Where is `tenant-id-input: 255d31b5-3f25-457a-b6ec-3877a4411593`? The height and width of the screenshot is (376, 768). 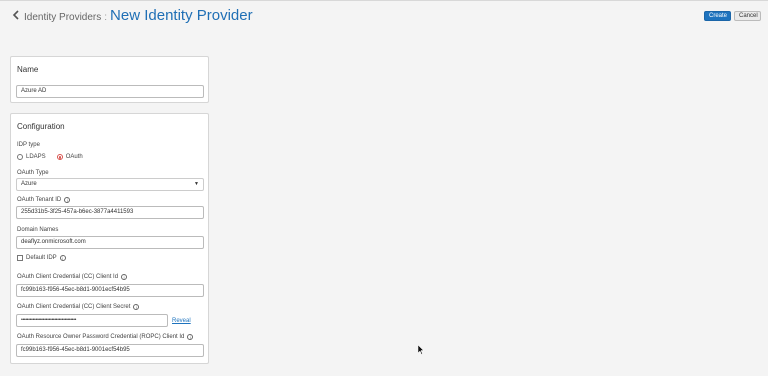 tenant-id-input: 255d31b5-3f25-457a-b6ec-3877a4411593 is located at coordinates (110, 212).